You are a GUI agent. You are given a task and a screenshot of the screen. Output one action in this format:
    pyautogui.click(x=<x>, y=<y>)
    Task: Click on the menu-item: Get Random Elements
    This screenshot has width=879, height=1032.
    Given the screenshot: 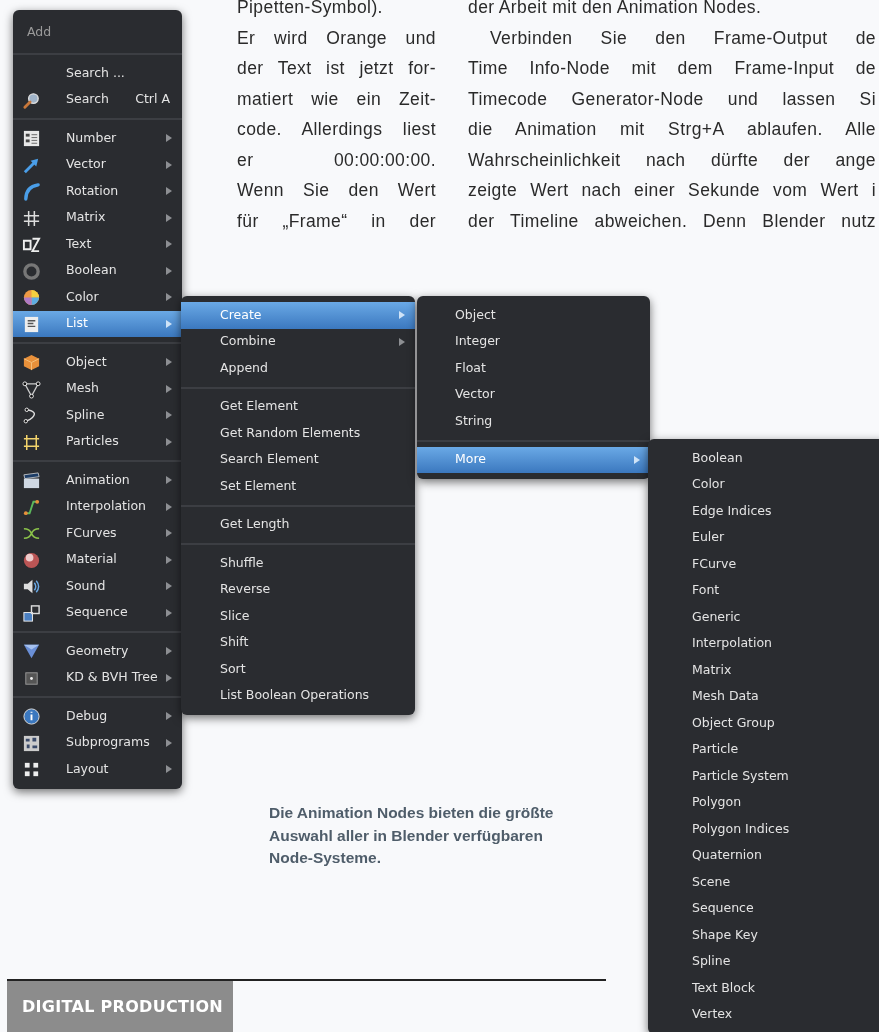 What is the action you would take?
    pyautogui.click(x=298, y=433)
    